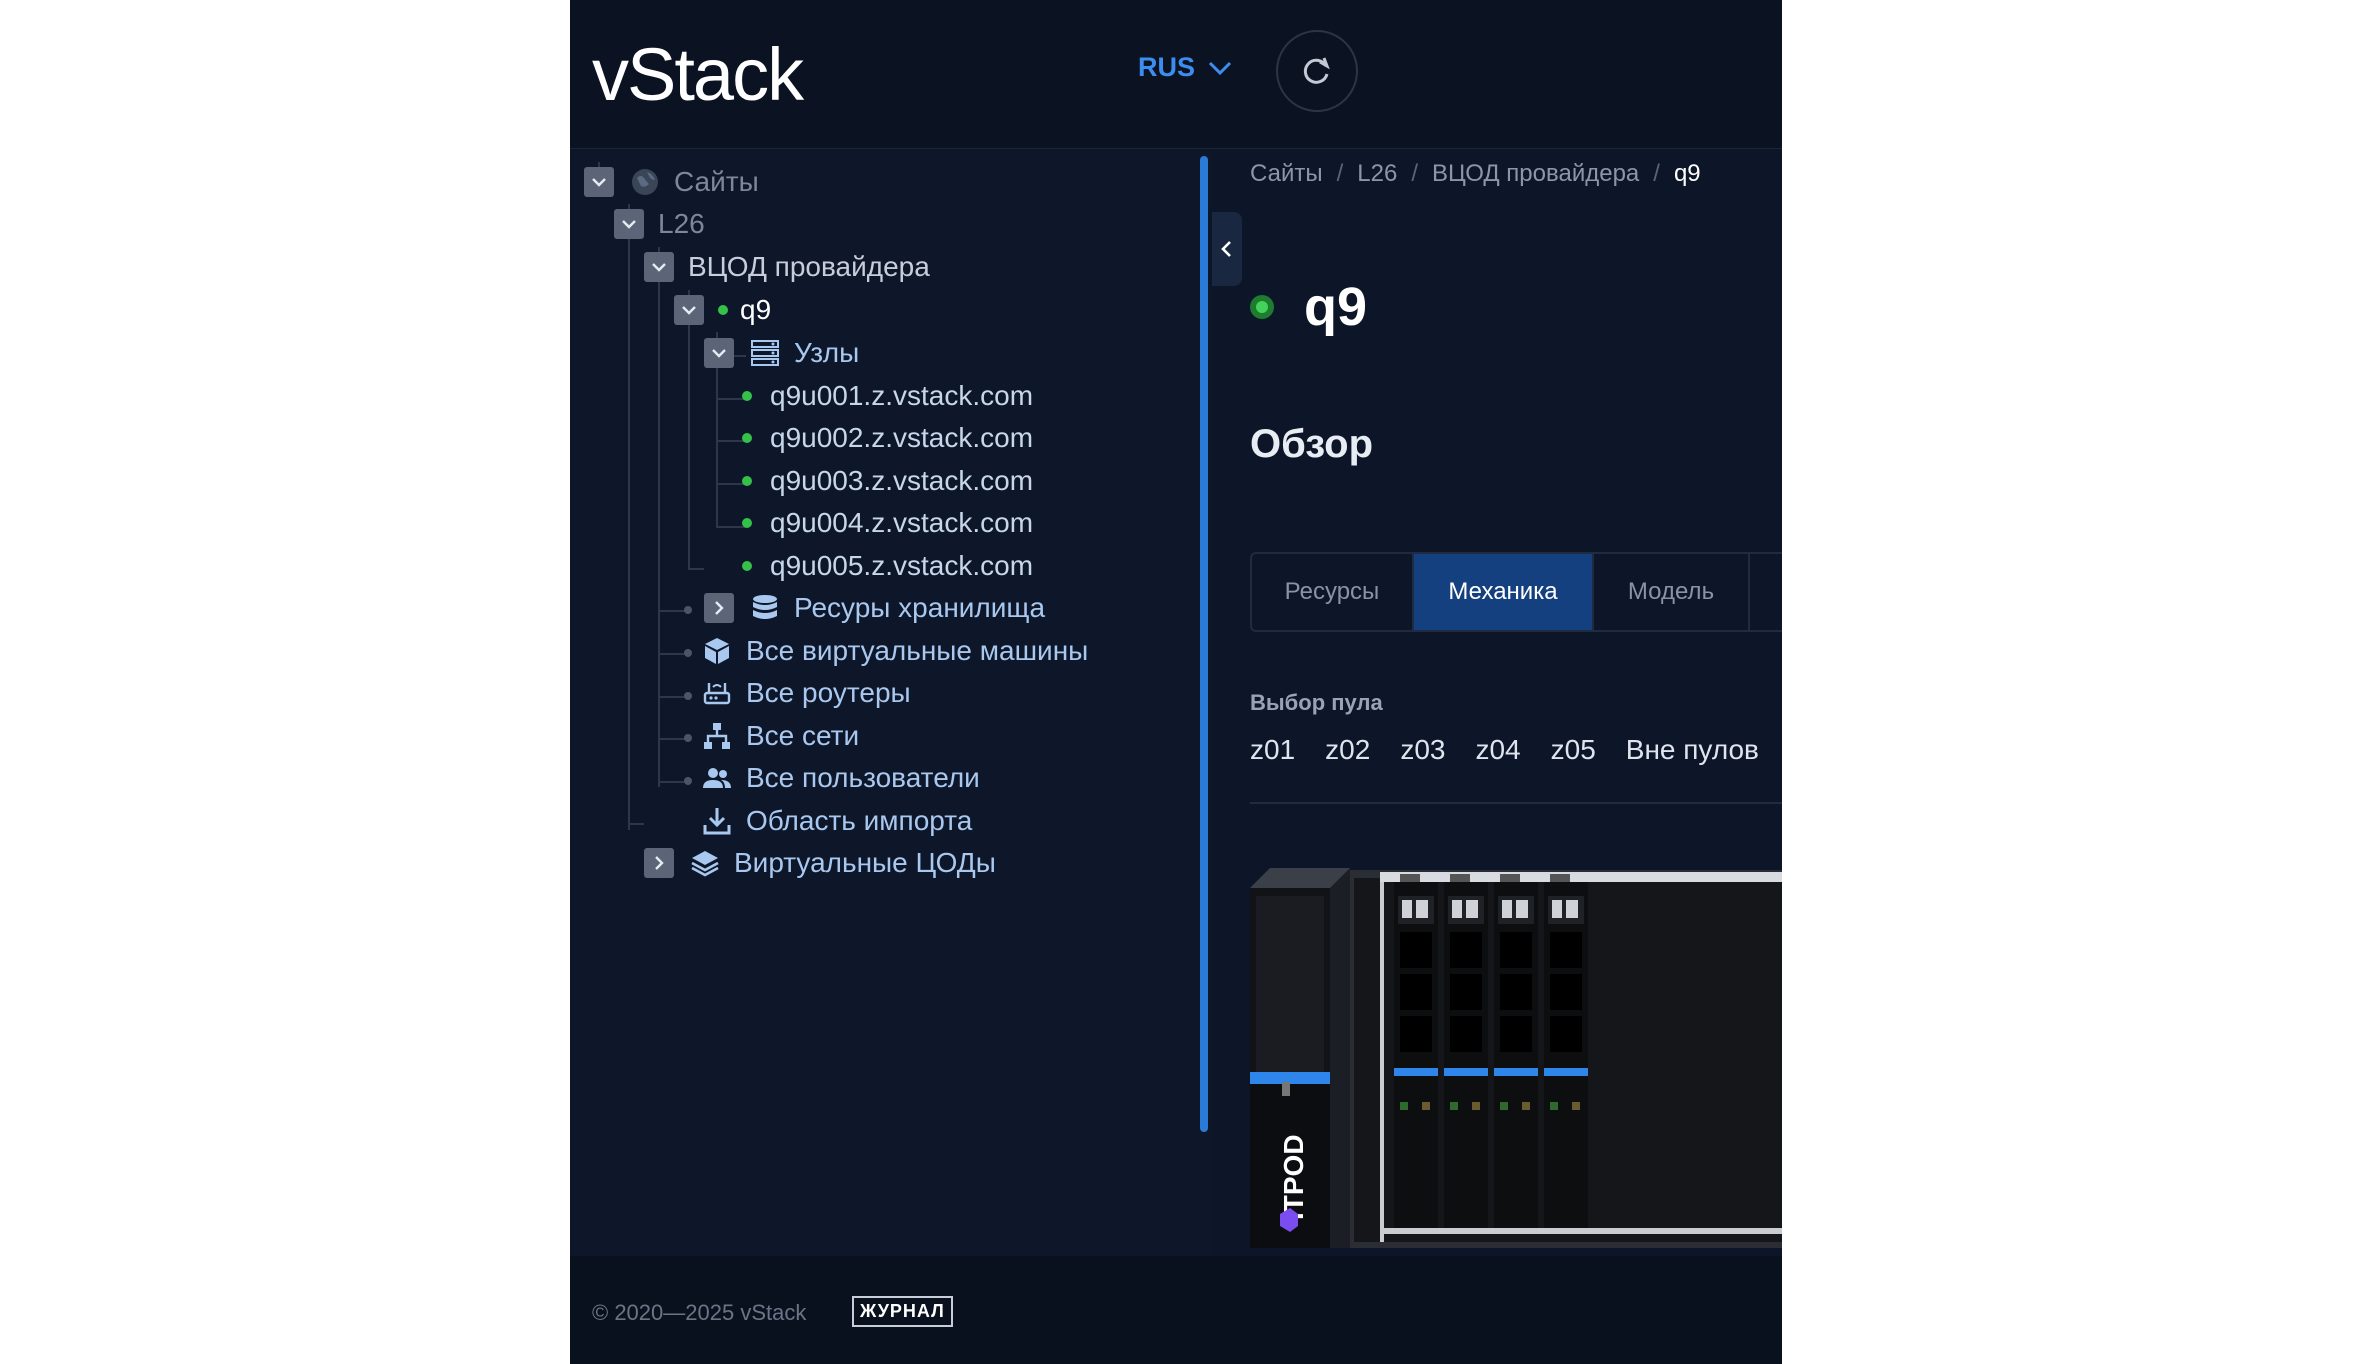 The image size is (2356, 1364). What do you see at coordinates (1293, 1177) in the screenshot?
I see `chassis-brand-label: ITPOD` at bounding box center [1293, 1177].